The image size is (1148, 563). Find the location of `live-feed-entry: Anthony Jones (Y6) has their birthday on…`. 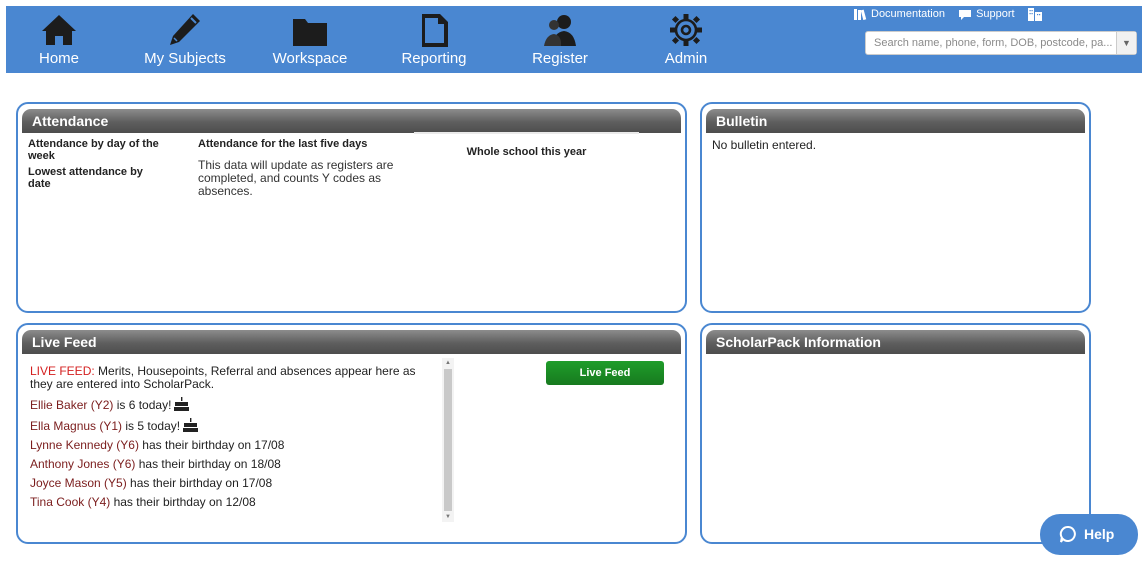

live-feed-entry: Anthony Jones (Y6) has their birthday on… is located at coordinates (232, 464).